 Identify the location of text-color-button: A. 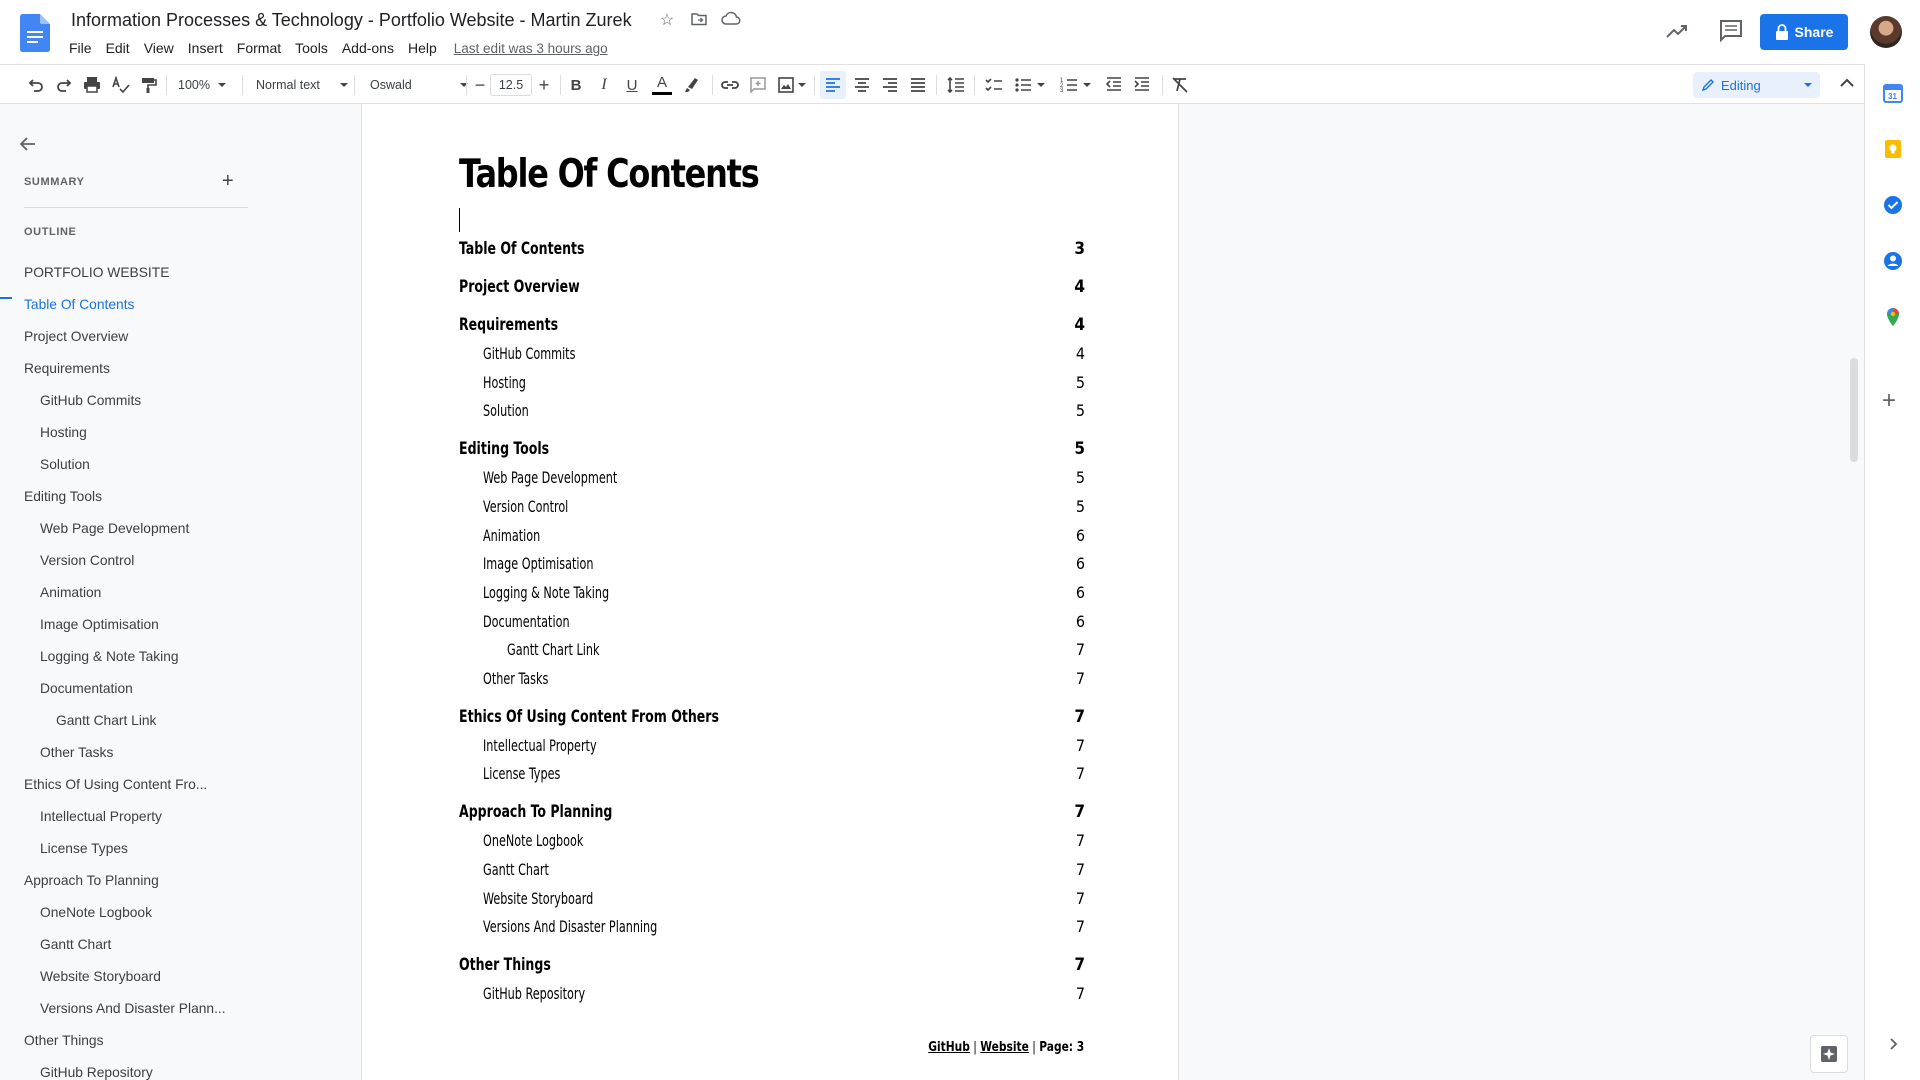
(662, 85).